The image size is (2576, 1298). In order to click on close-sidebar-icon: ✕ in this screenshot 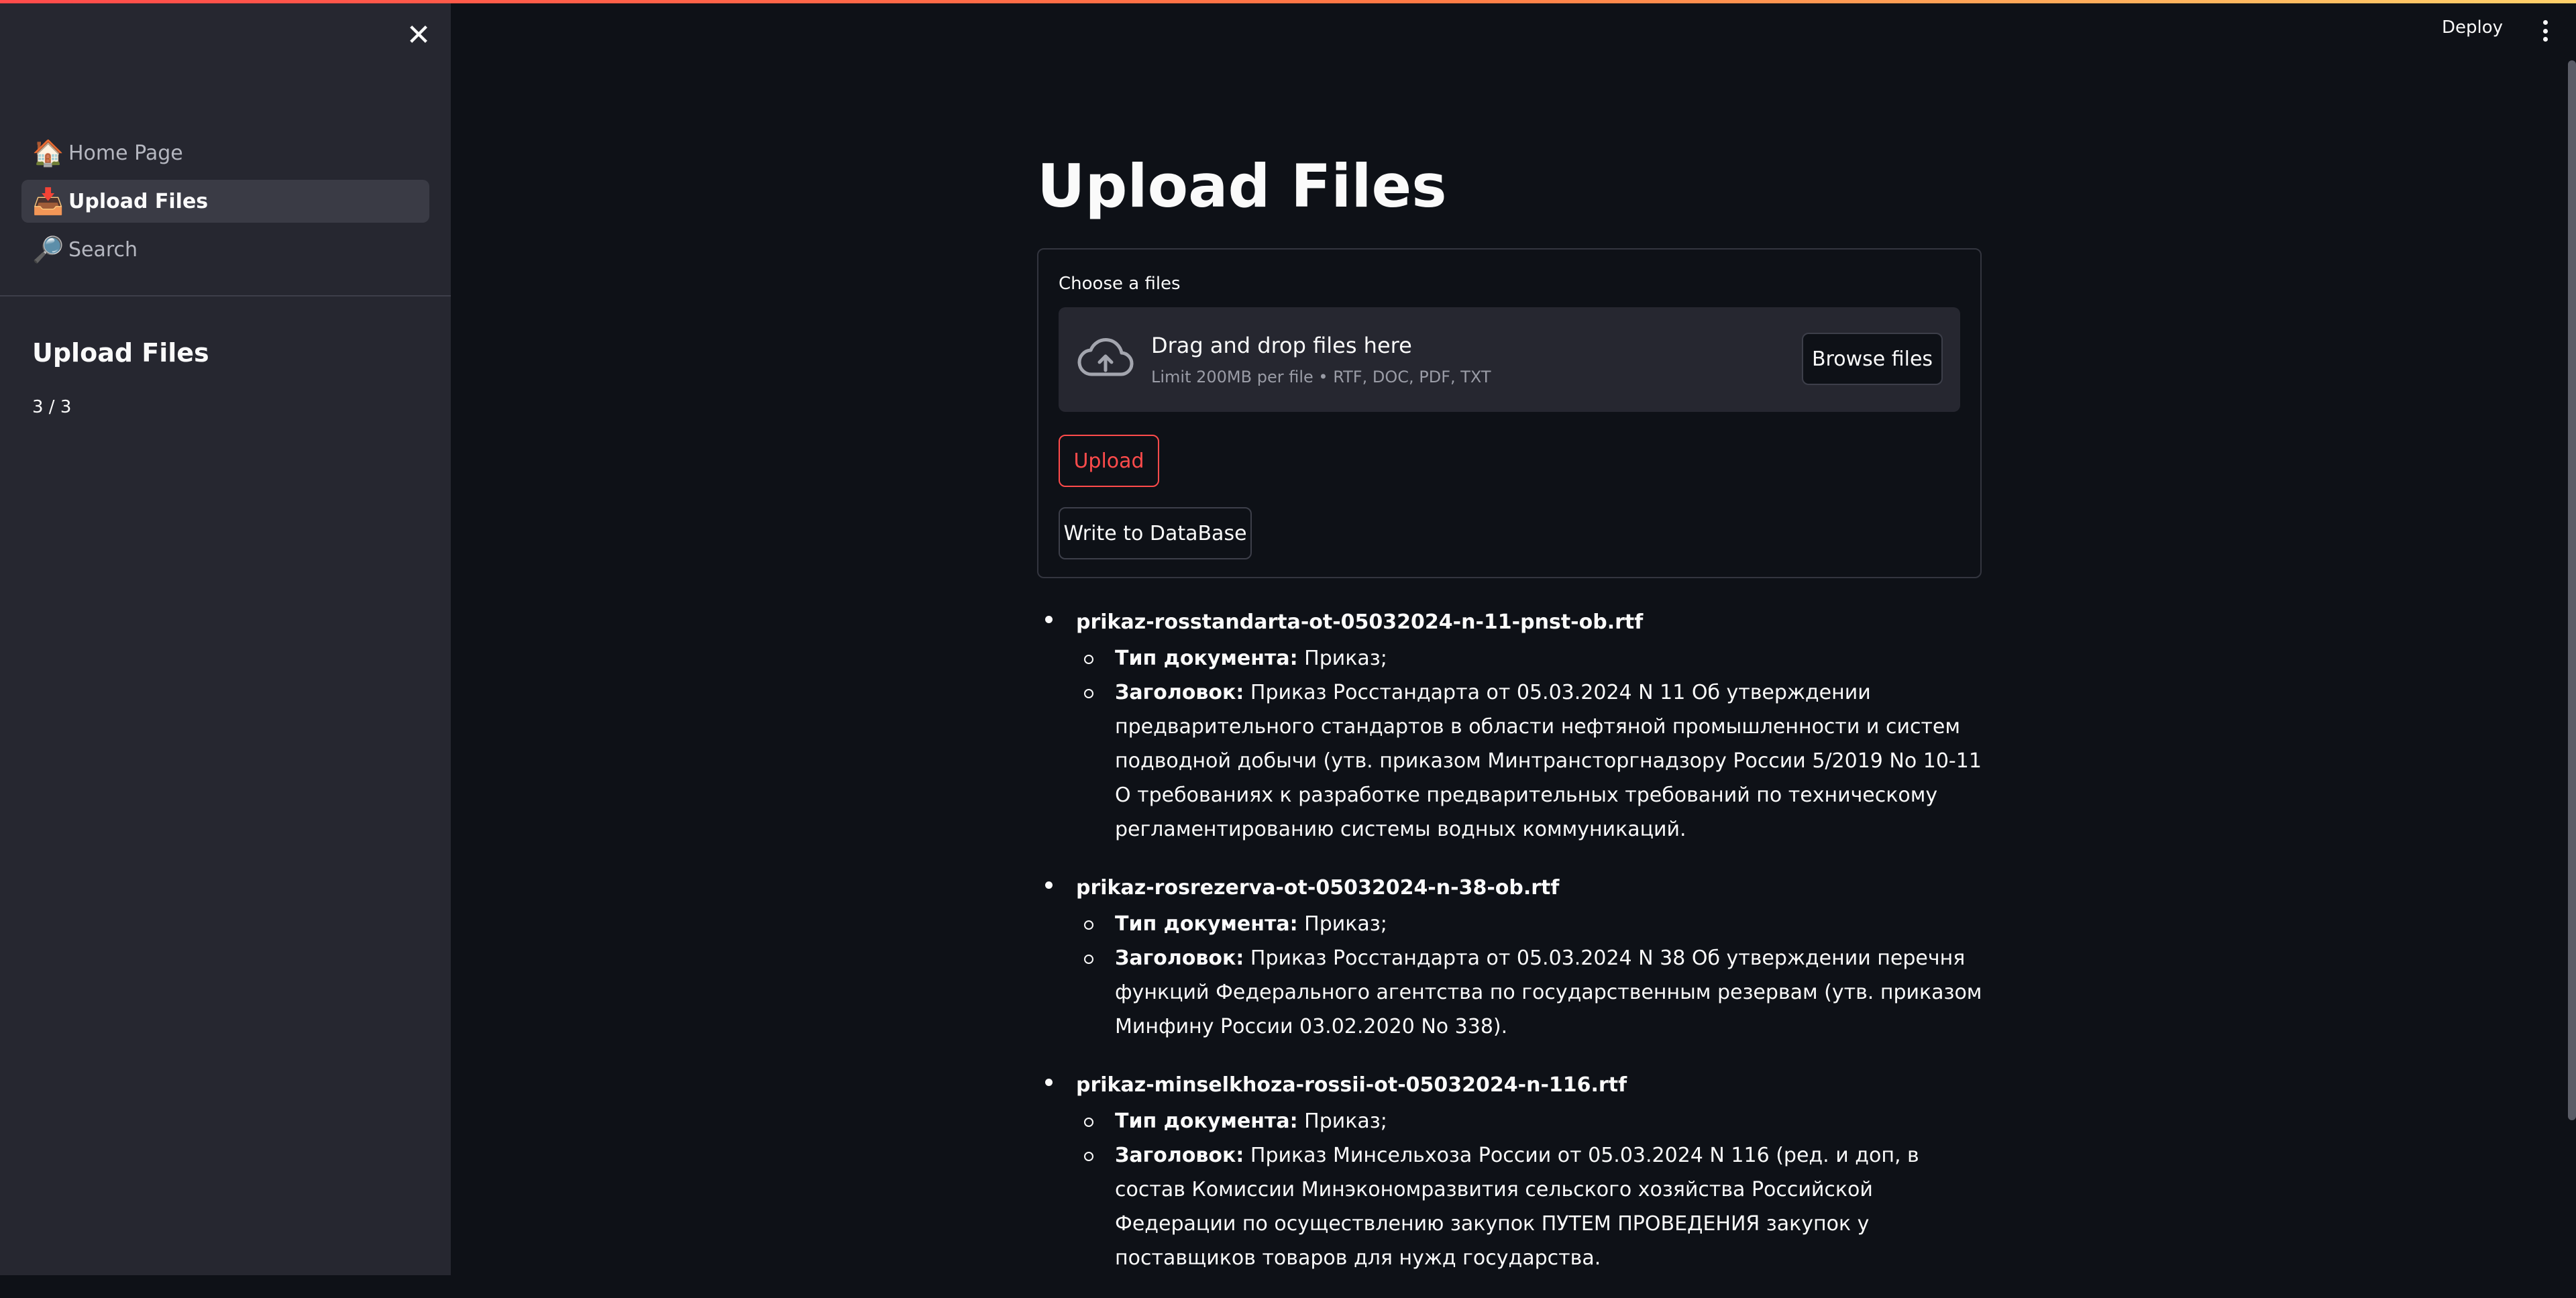, I will do `click(418, 35)`.